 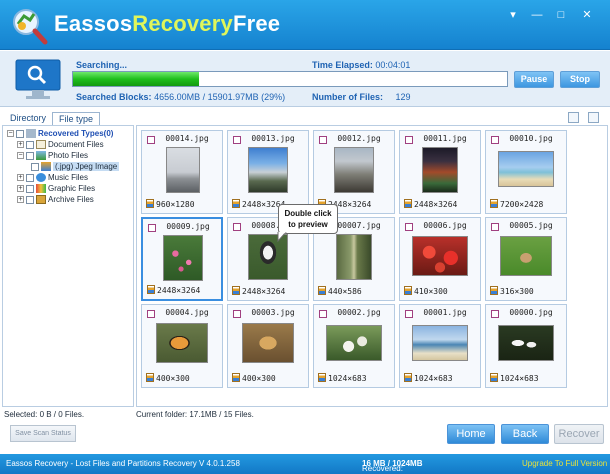 What do you see at coordinates (72, 188) in the screenshot?
I see `tree-item-label: Graphic Files` at bounding box center [72, 188].